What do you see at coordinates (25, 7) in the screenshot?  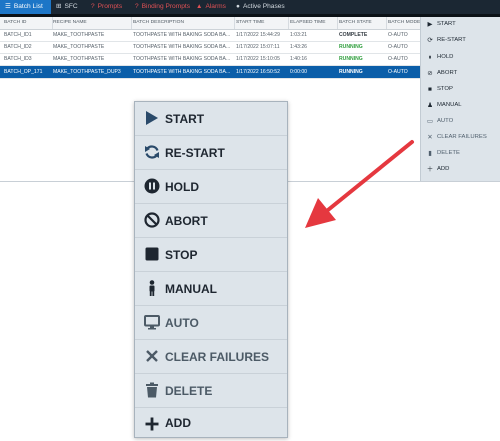 I see `tab-batch-list: ☰ Batch List` at bounding box center [25, 7].